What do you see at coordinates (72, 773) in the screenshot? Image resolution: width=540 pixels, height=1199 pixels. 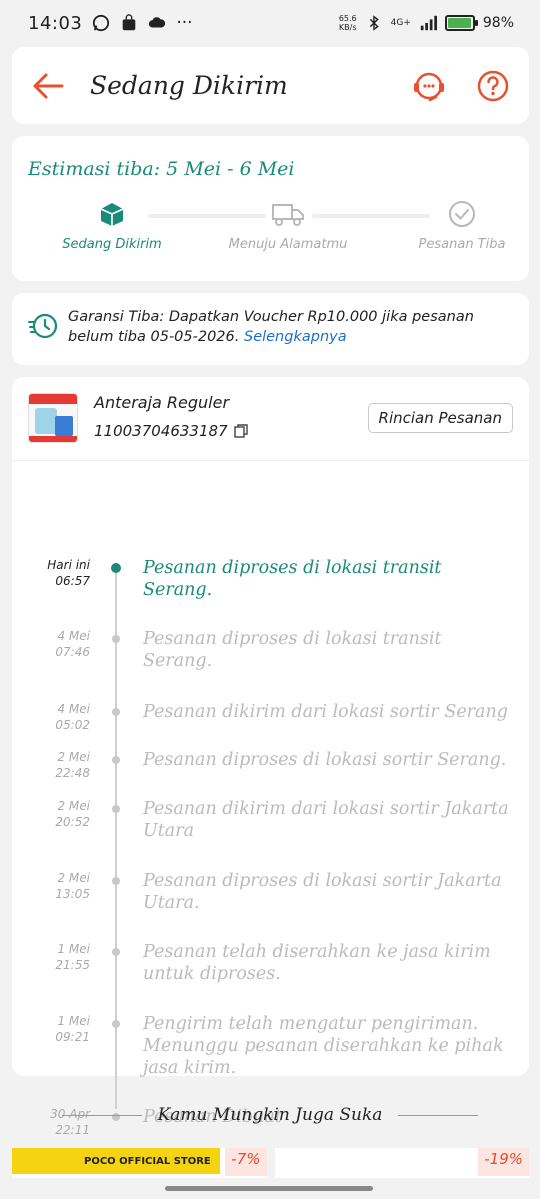 I see `entry-time: 22:48` at bounding box center [72, 773].